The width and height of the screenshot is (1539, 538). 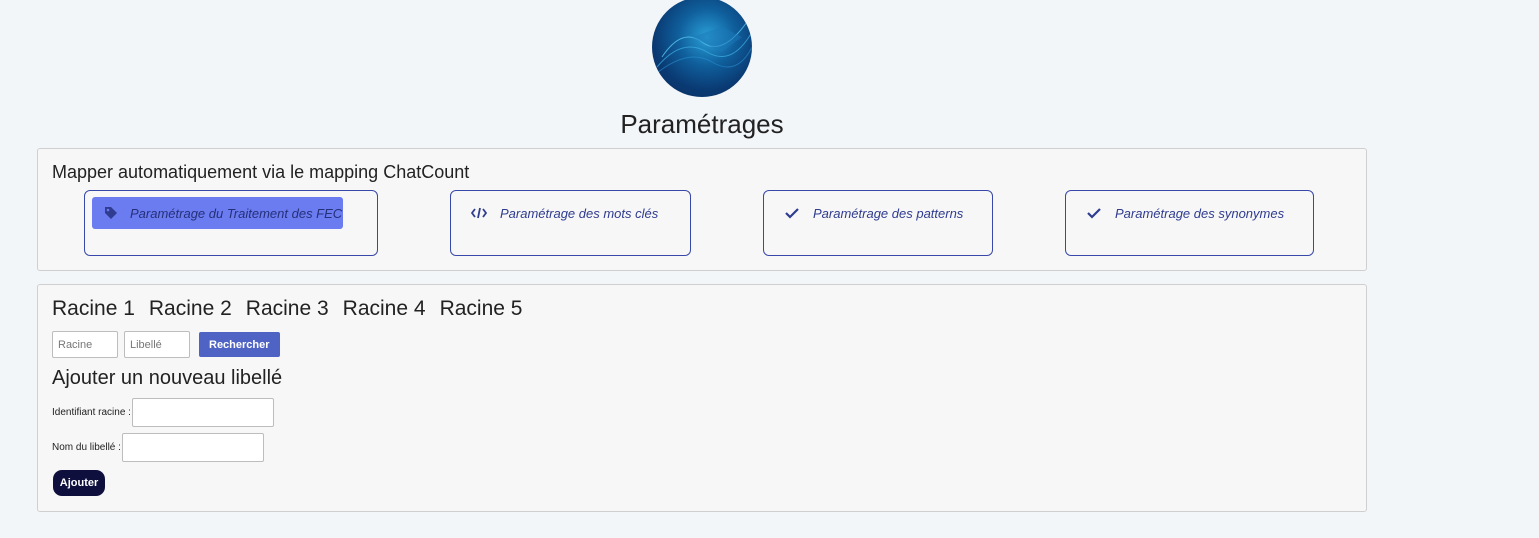 What do you see at coordinates (384, 309) in the screenshot?
I see `tab-racine-4: Racine 4` at bounding box center [384, 309].